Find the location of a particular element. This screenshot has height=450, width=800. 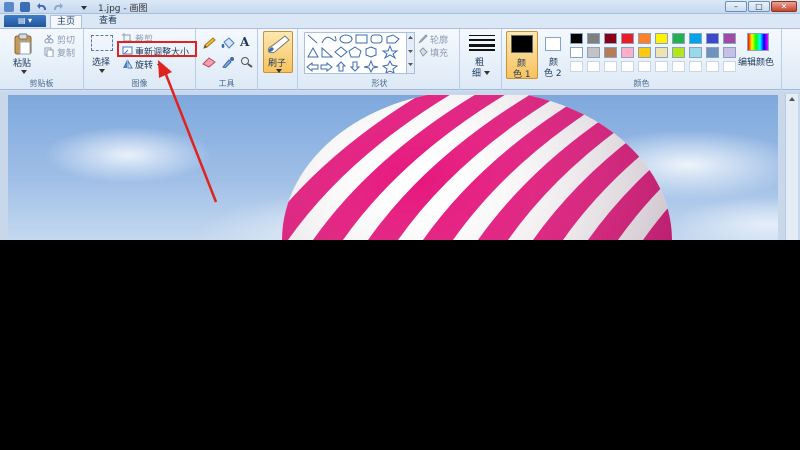

size-button-line2: 细 is located at coordinates (477, 74).